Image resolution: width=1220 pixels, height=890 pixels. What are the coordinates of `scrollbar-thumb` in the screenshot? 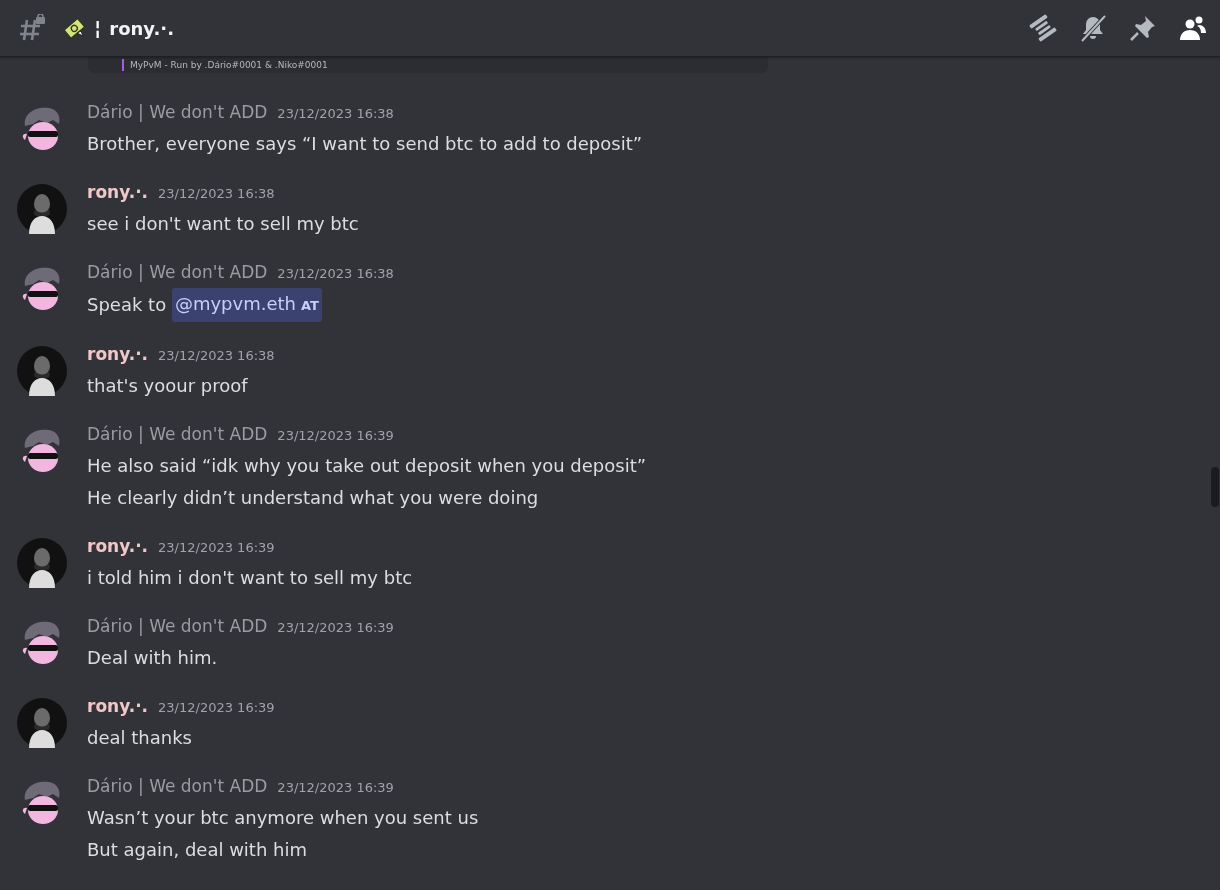 It's located at (1215, 487).